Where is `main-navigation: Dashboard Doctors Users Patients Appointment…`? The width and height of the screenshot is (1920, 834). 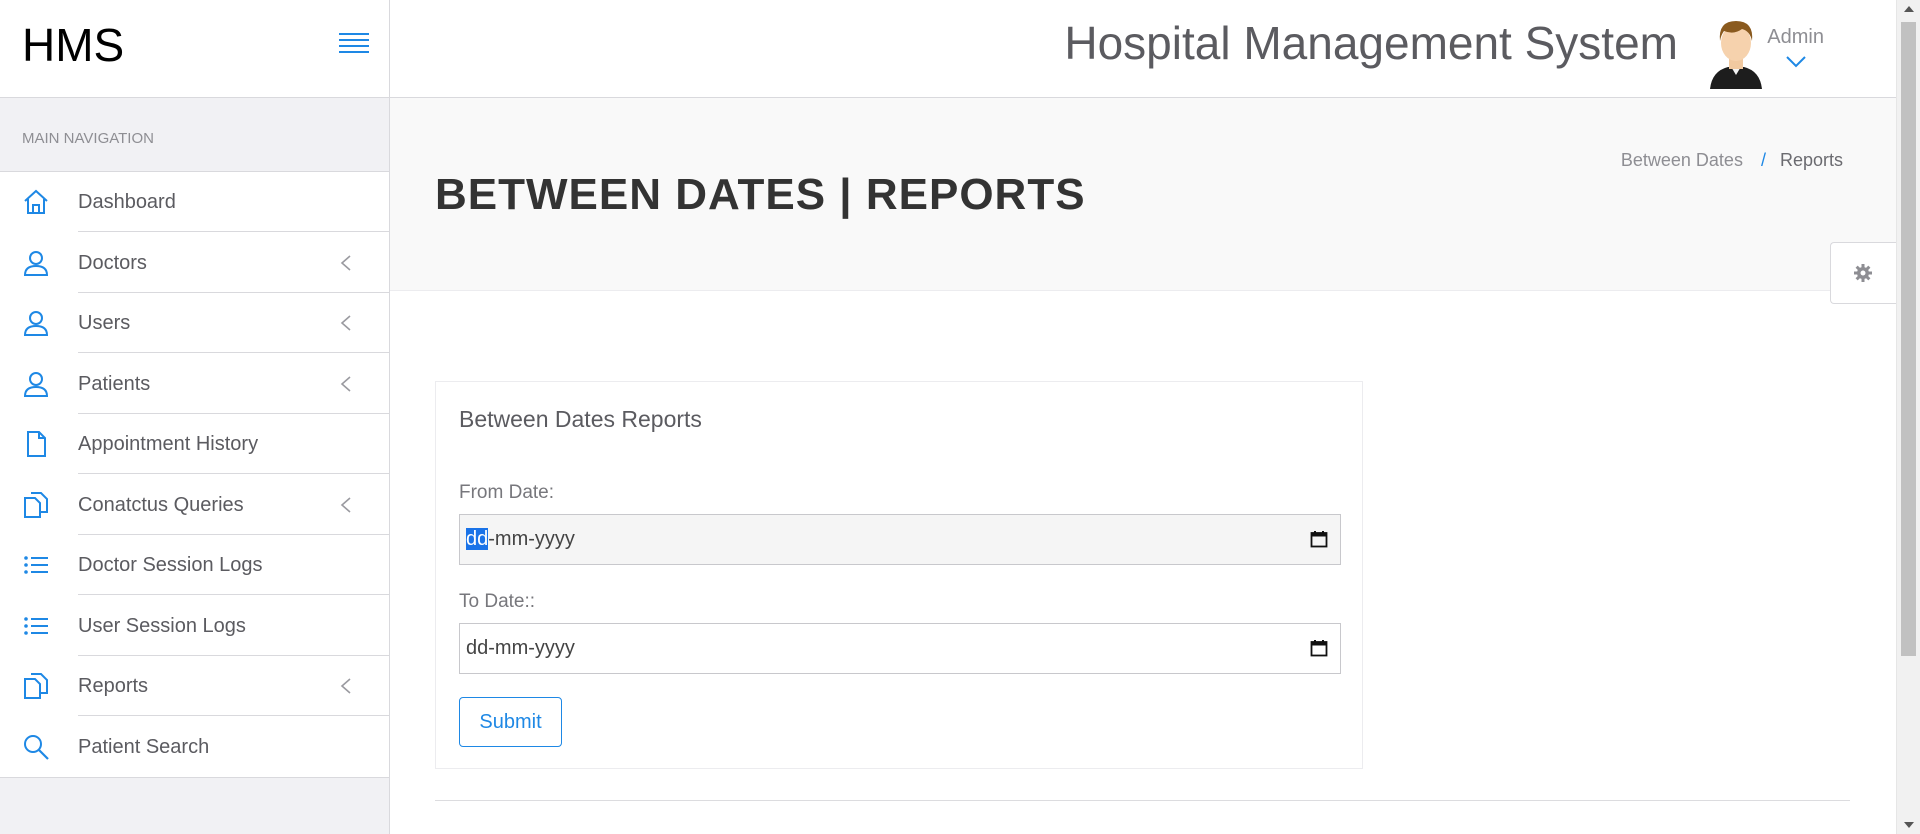 main-navigation: Dashboard Doctors Users Patients Appointment… is located at coordinates (194, 475).